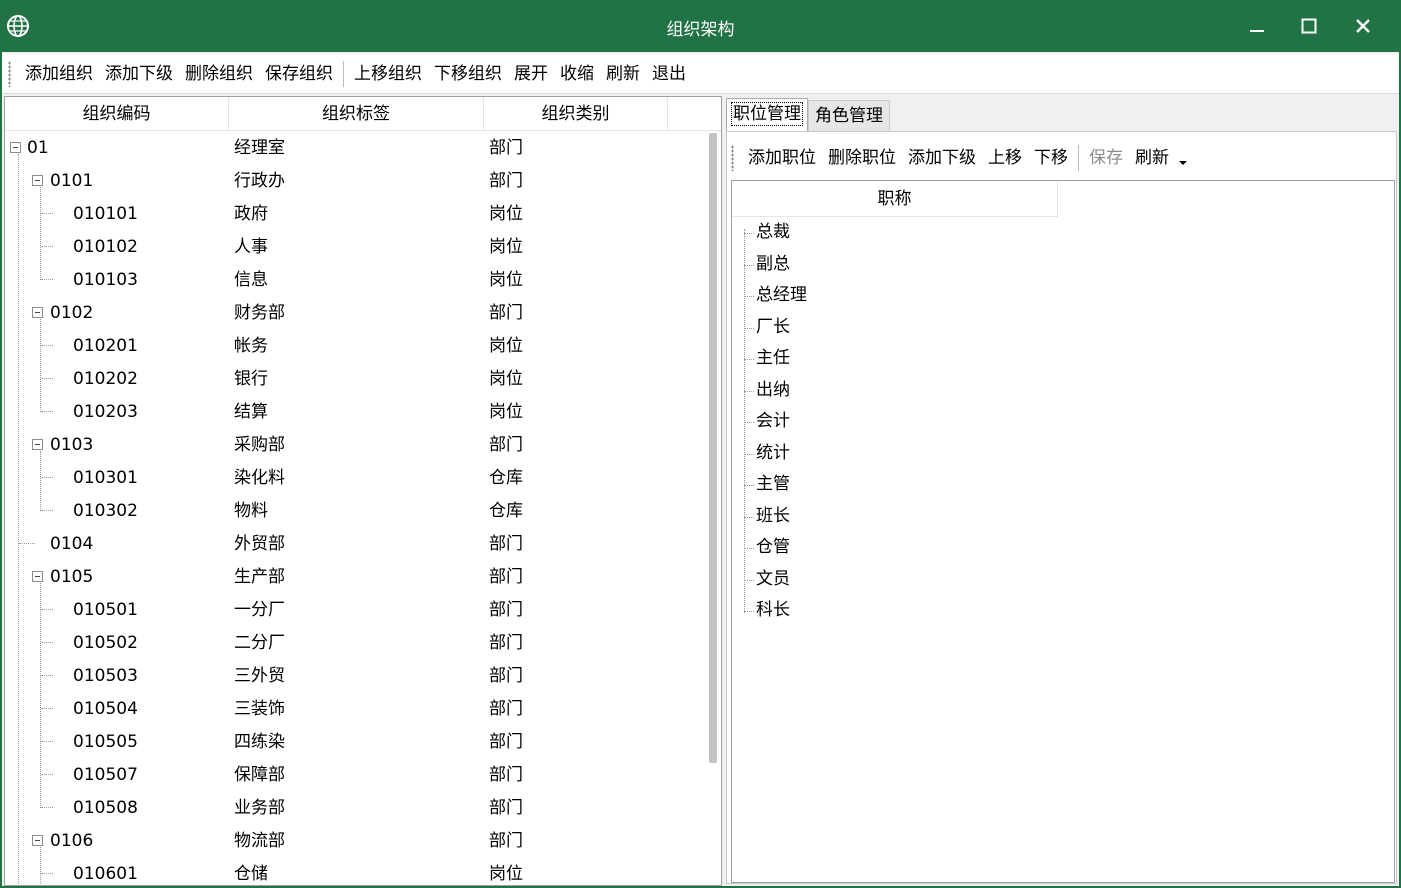  What do you see at coordinates (355, 345) in the screenshot?
I see `tree-row: 010201 帐务 岗位` at bounding box center [355, 345].